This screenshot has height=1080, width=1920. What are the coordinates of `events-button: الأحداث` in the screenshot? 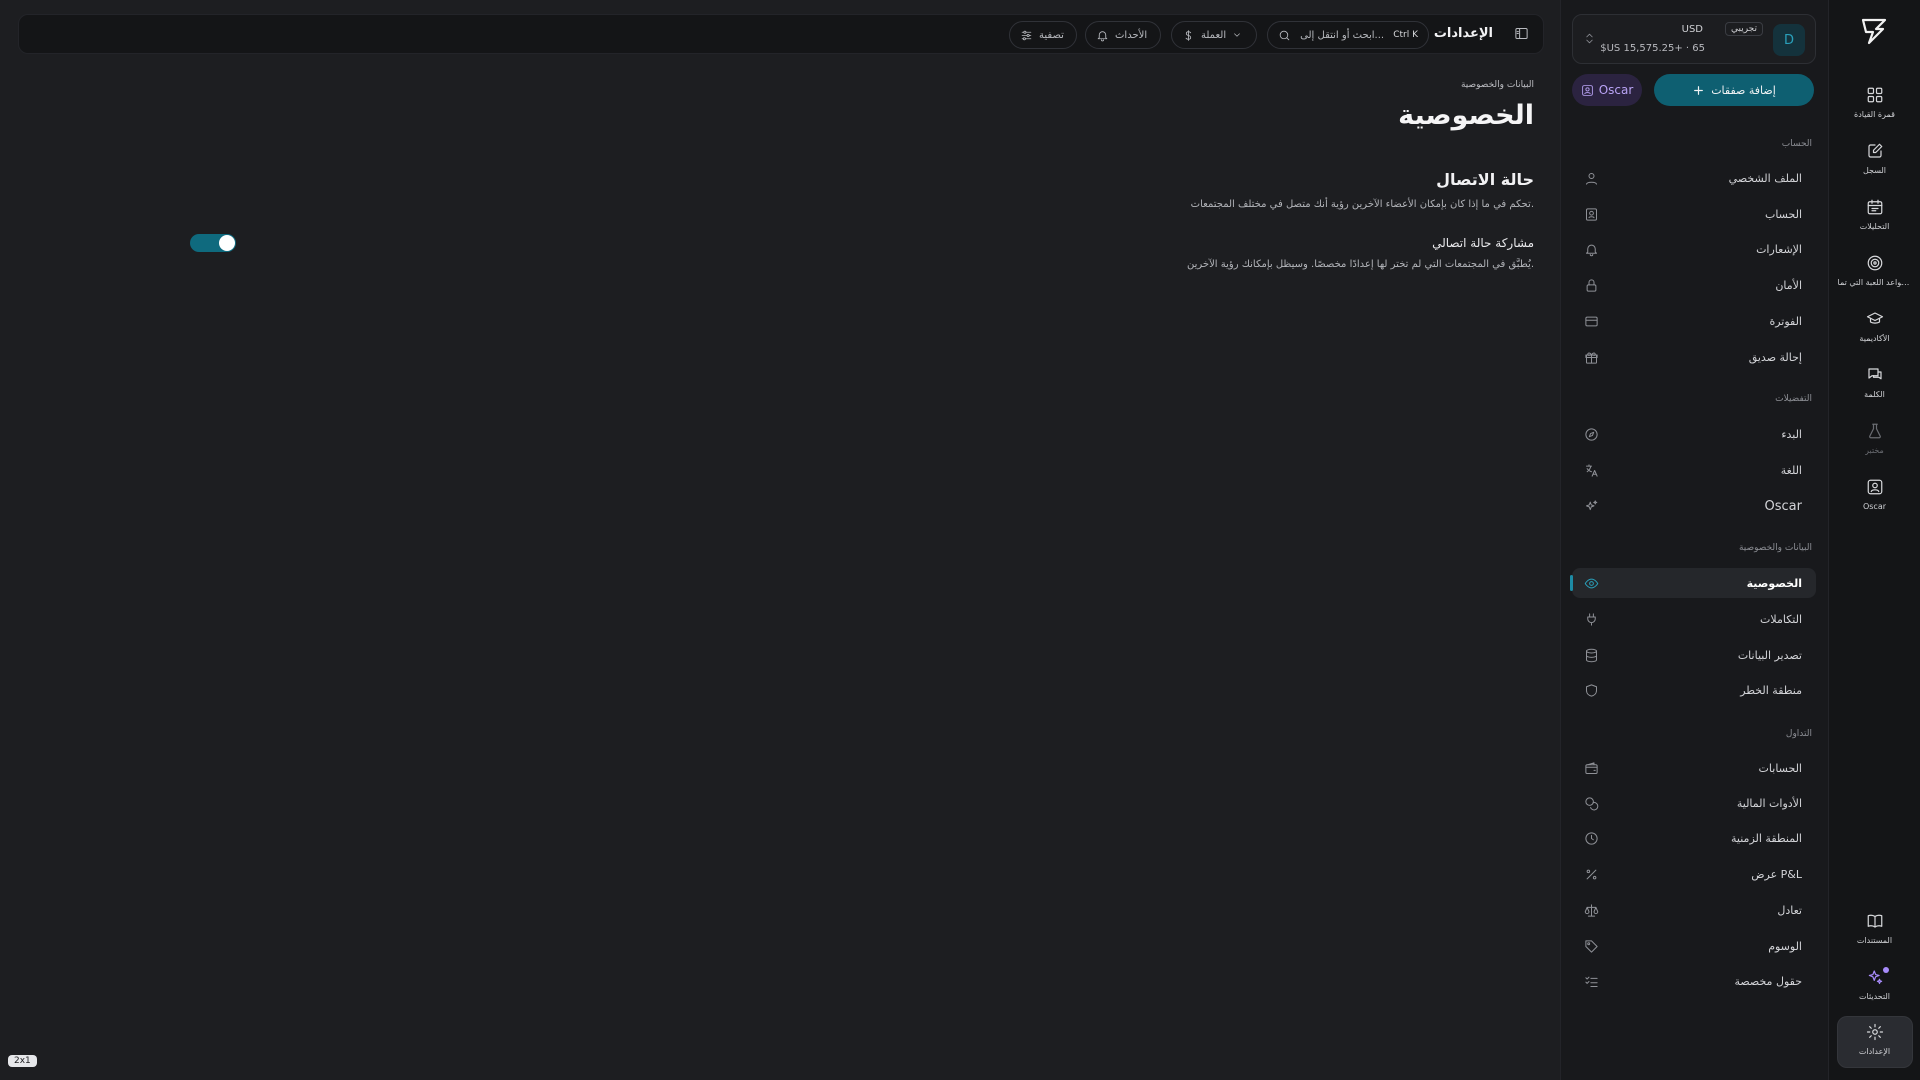 It's located at (1123, 35).